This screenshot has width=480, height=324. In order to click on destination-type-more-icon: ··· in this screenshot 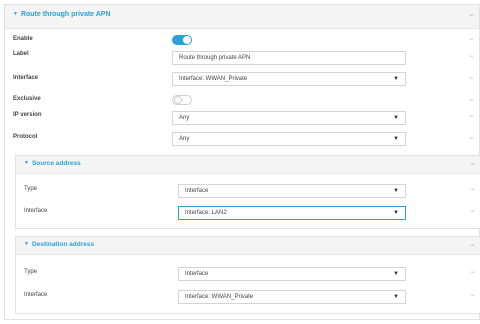, I will do `click(472, 272)`.